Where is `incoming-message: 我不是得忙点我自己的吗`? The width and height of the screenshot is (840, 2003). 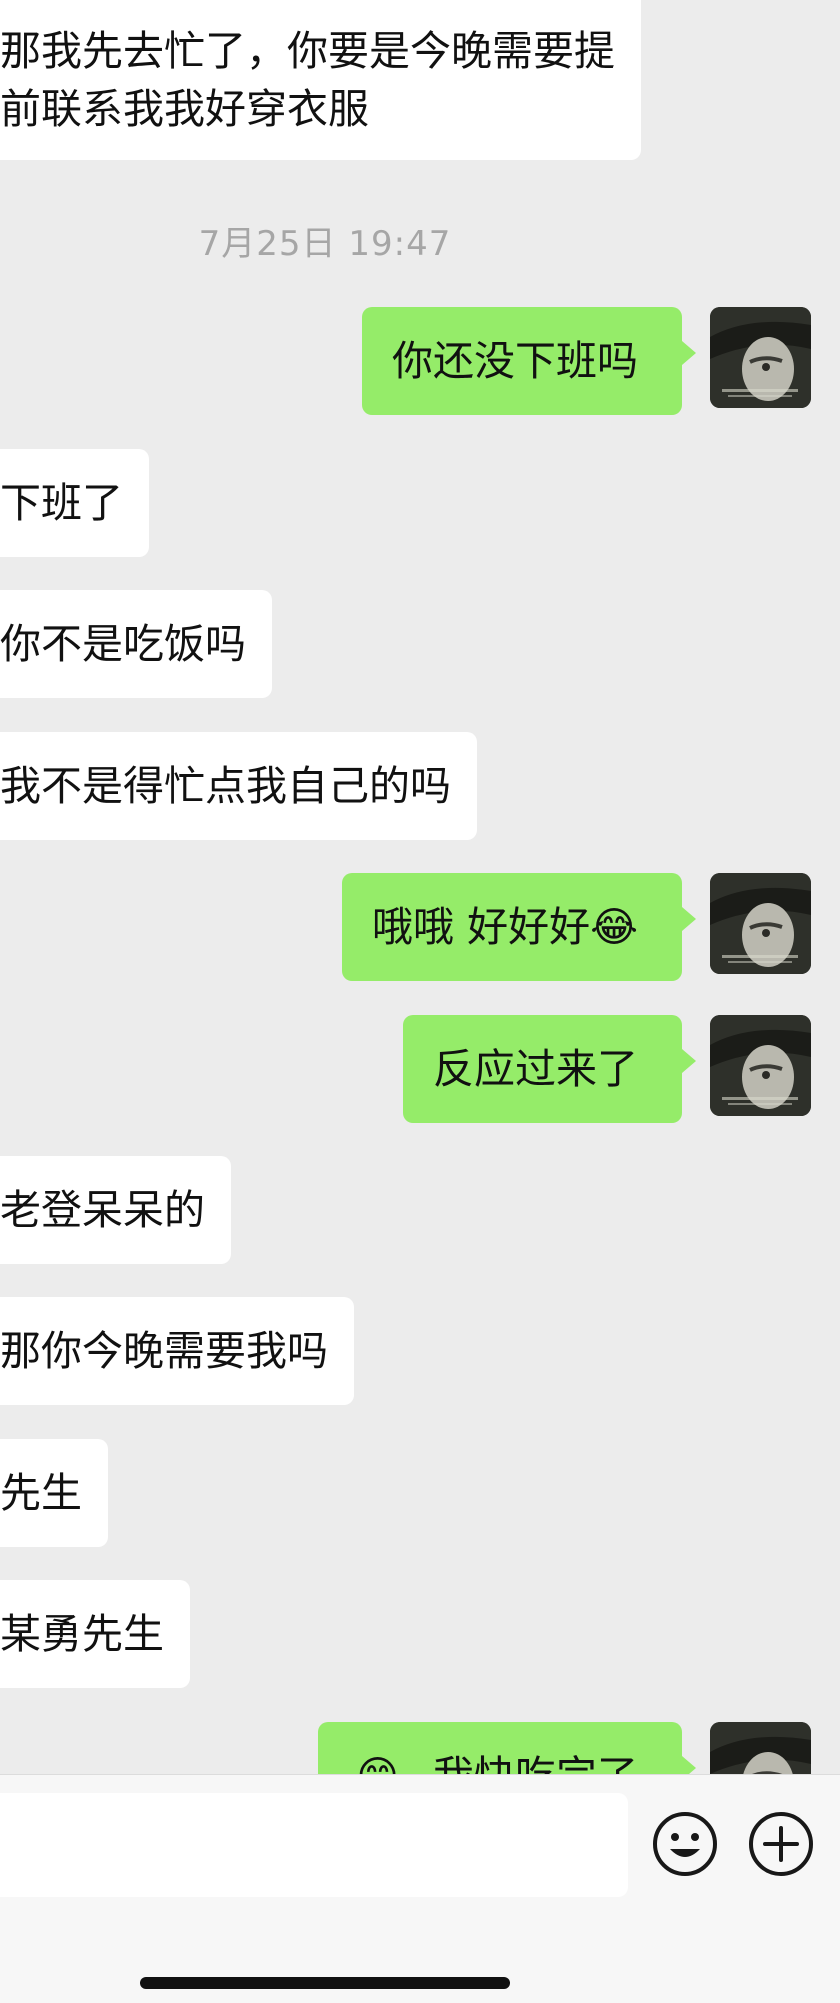
incoming-message: 我不是得忙点我自己的吗 is located at coordinates (238, 786).